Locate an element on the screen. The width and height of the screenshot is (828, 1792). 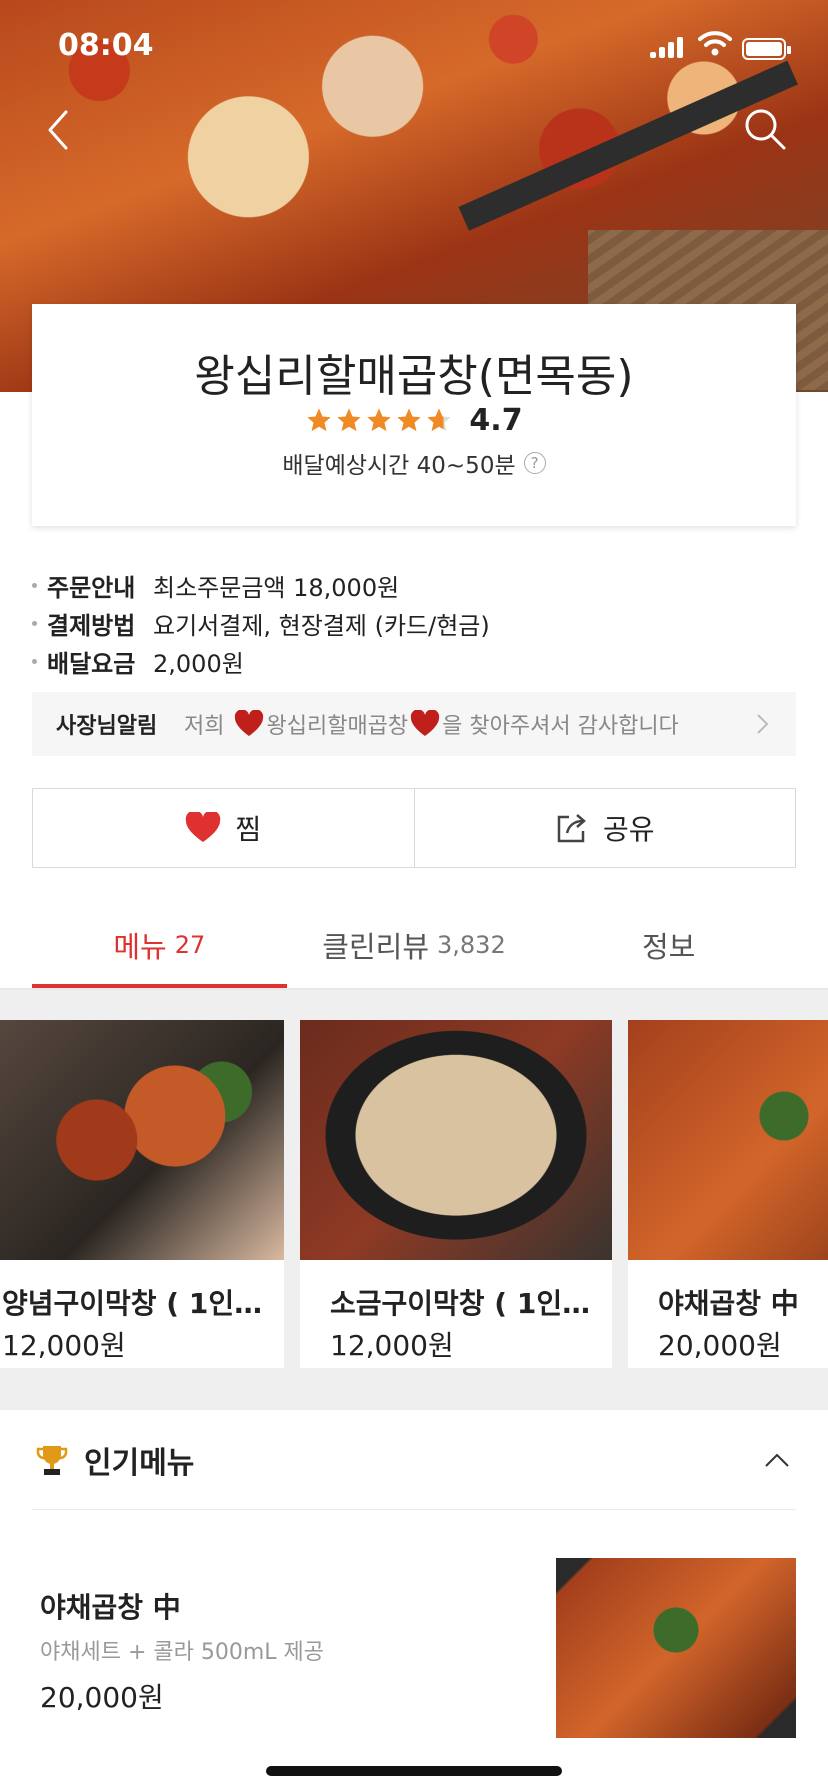
share-icon is located at coordinates (571, 828).